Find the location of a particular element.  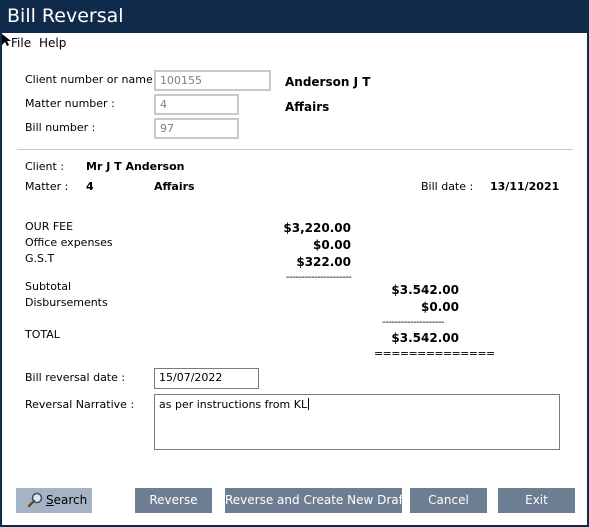

title-bar: Bill Reversal is located at coordinates (294, 16).